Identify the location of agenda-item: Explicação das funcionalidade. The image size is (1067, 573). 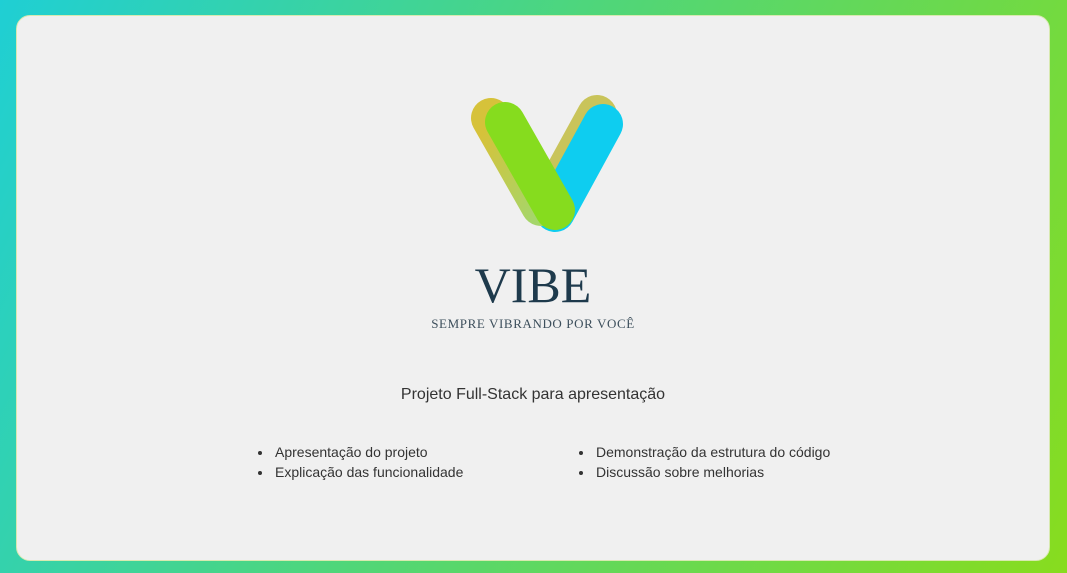
(368, 472).